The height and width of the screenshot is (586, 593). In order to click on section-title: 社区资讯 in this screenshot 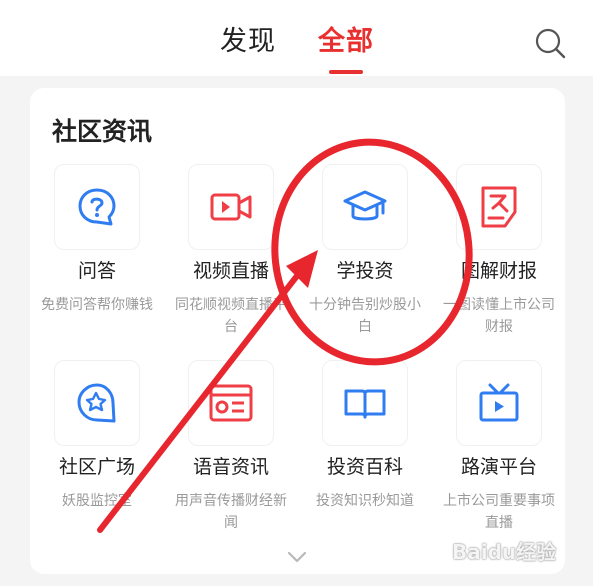, I will do `click(102, 131)`.